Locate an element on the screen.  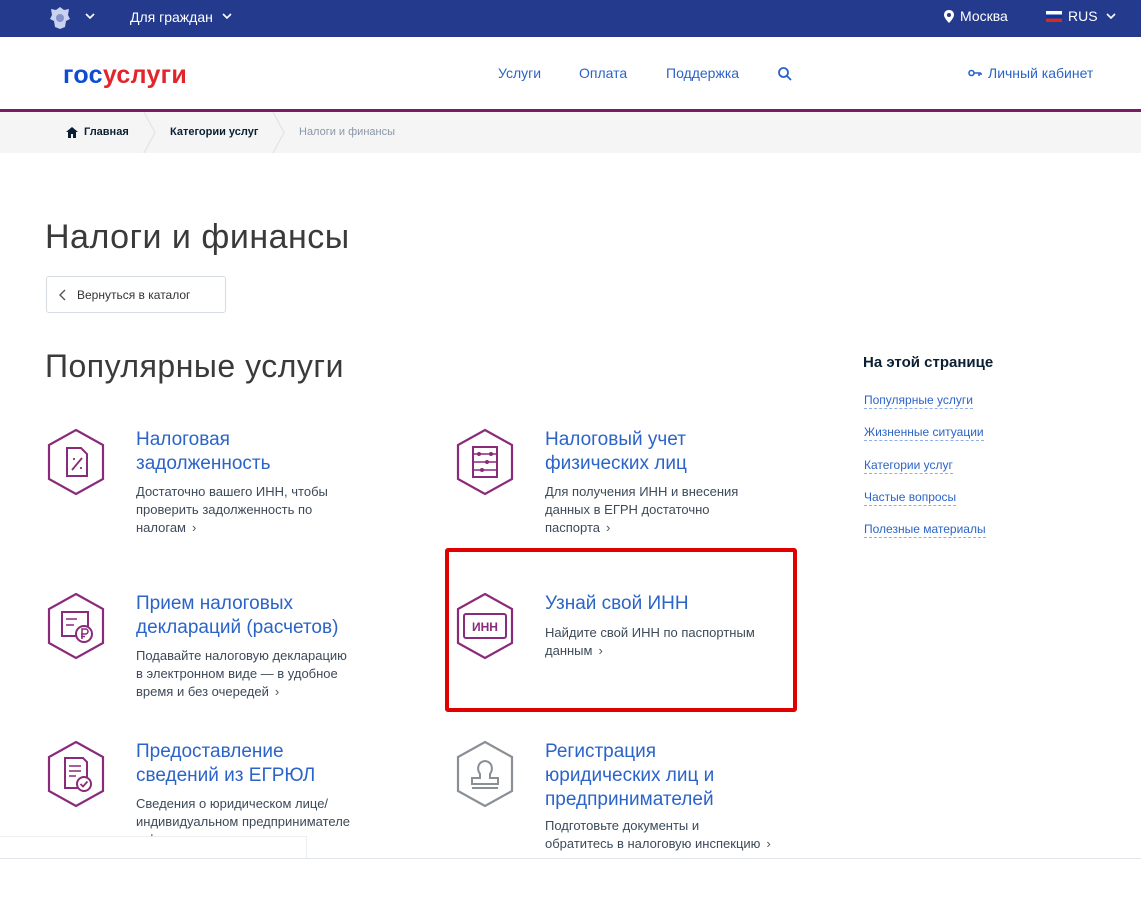
flag-icon is located at coordinates (1054, 16).